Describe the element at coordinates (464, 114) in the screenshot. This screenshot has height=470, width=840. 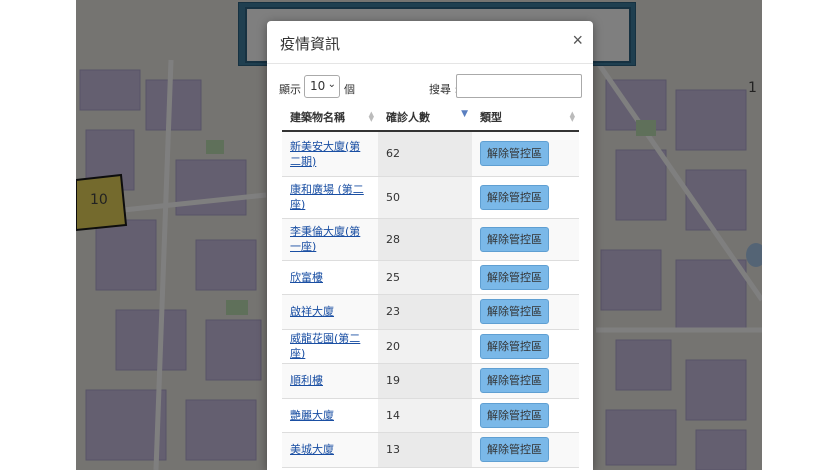
I see `sort-desc-icon: ▼` at that location.